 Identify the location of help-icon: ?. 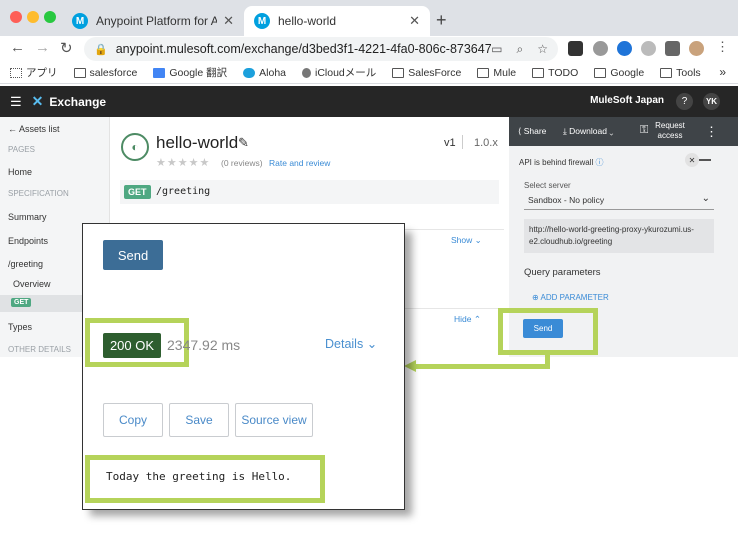
(684, 101).